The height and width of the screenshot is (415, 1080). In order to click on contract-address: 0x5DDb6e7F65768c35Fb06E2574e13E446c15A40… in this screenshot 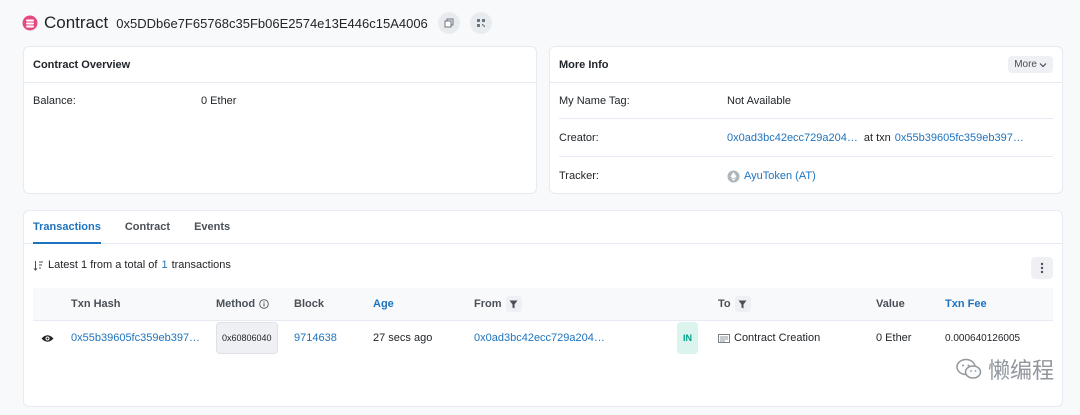, I will do `click(272, 23)`.